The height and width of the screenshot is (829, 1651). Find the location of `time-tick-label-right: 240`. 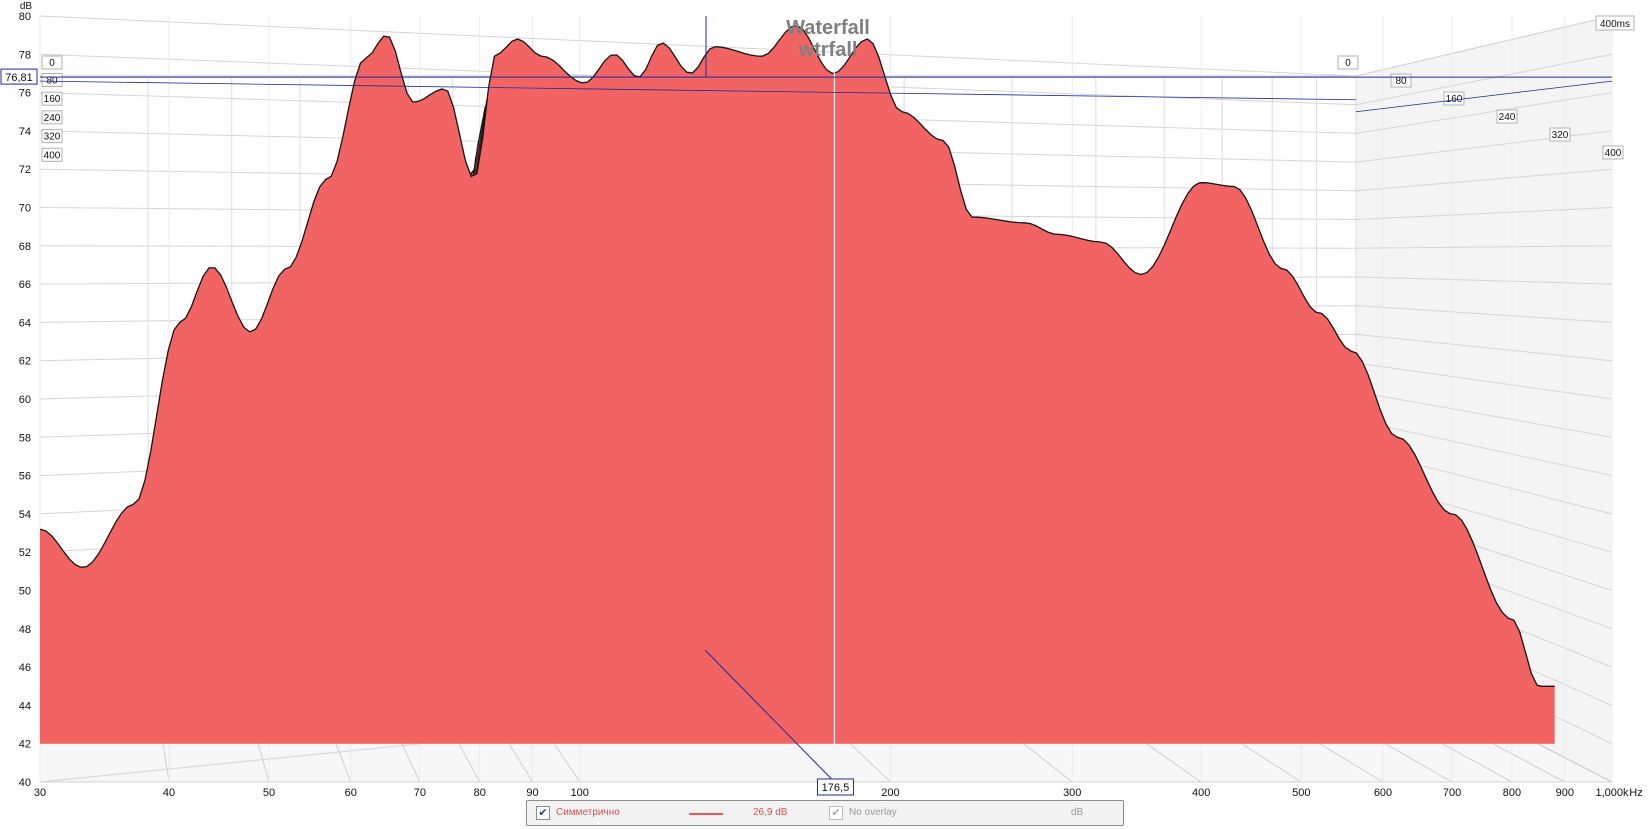

time-tick-label-right: 240 is located at coordinates (1507, 116).